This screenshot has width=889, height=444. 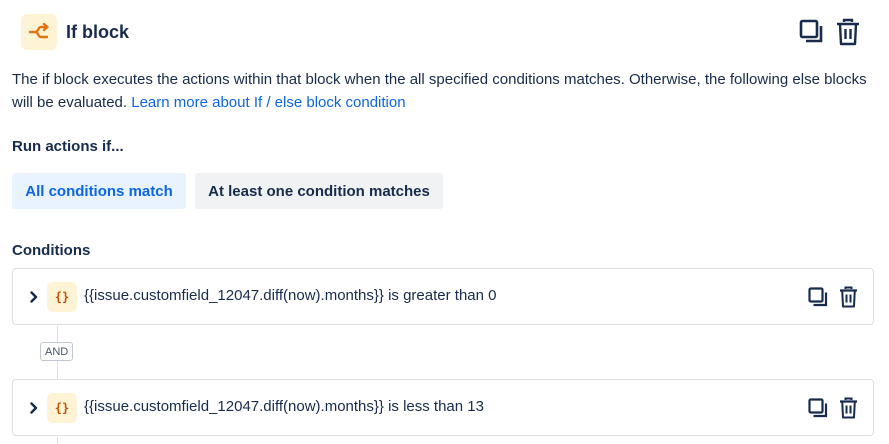 I want to click on block-header: If block, so click(x=446, y=32).